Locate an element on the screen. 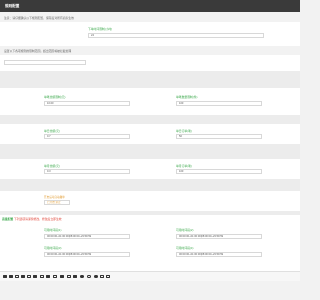  table-icon is located at coordinates (75, 276).